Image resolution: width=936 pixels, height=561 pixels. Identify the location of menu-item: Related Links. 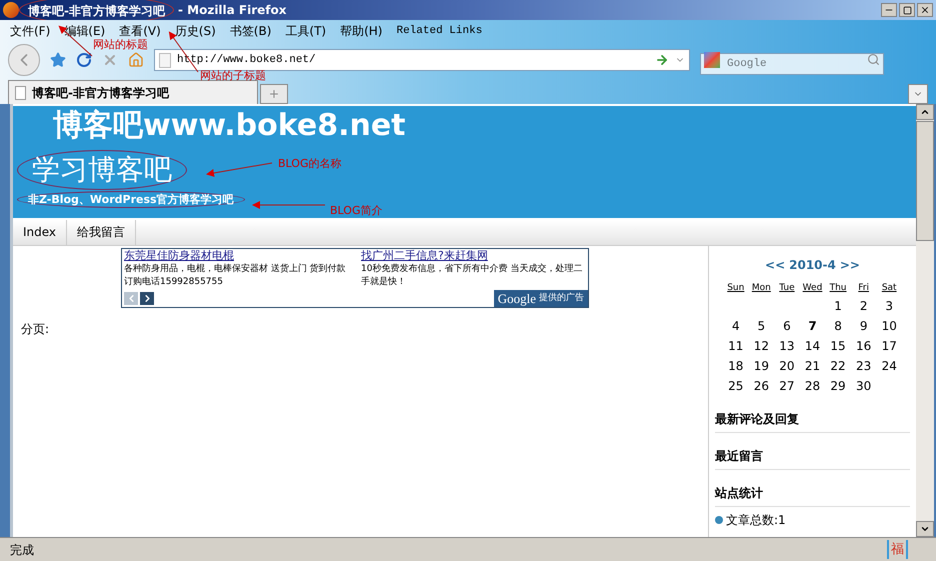
(439, 31).